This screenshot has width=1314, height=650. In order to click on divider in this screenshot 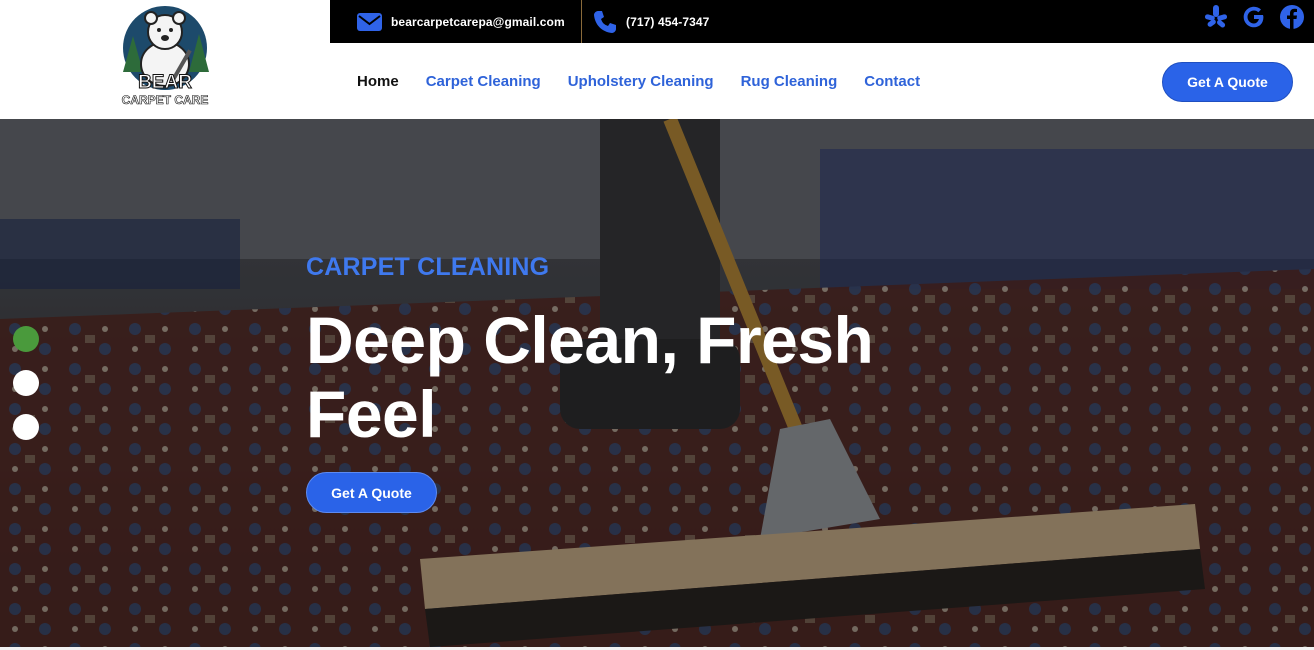, I will do `click(581, 21)`.